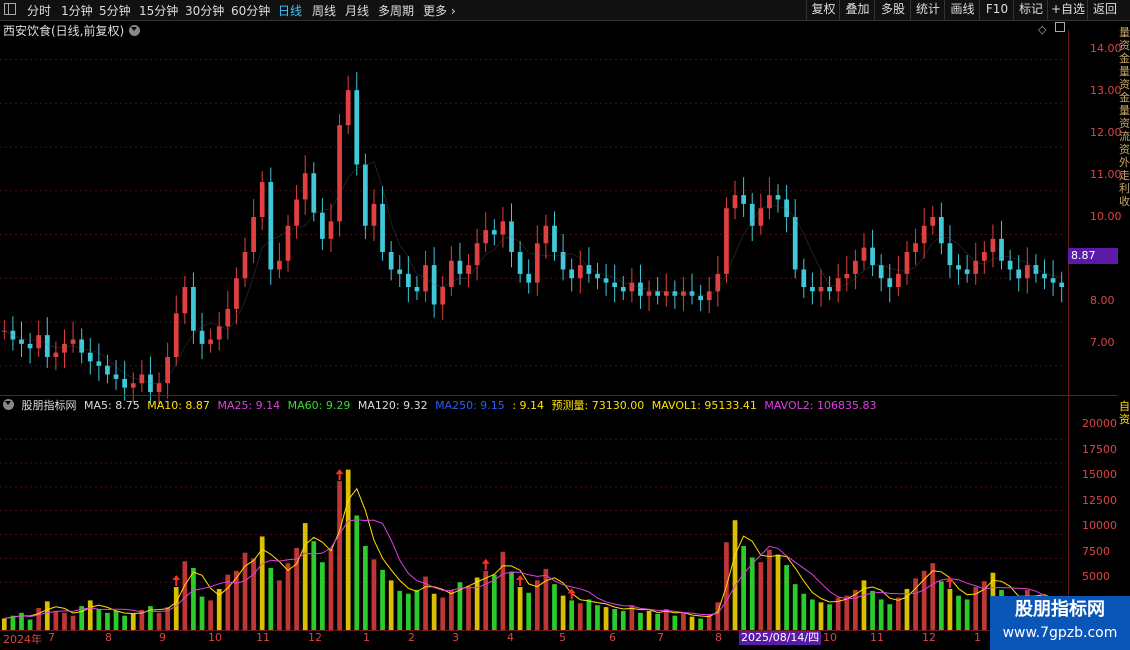  I want to click on price-tick: 12.00, so click(1106, 132).